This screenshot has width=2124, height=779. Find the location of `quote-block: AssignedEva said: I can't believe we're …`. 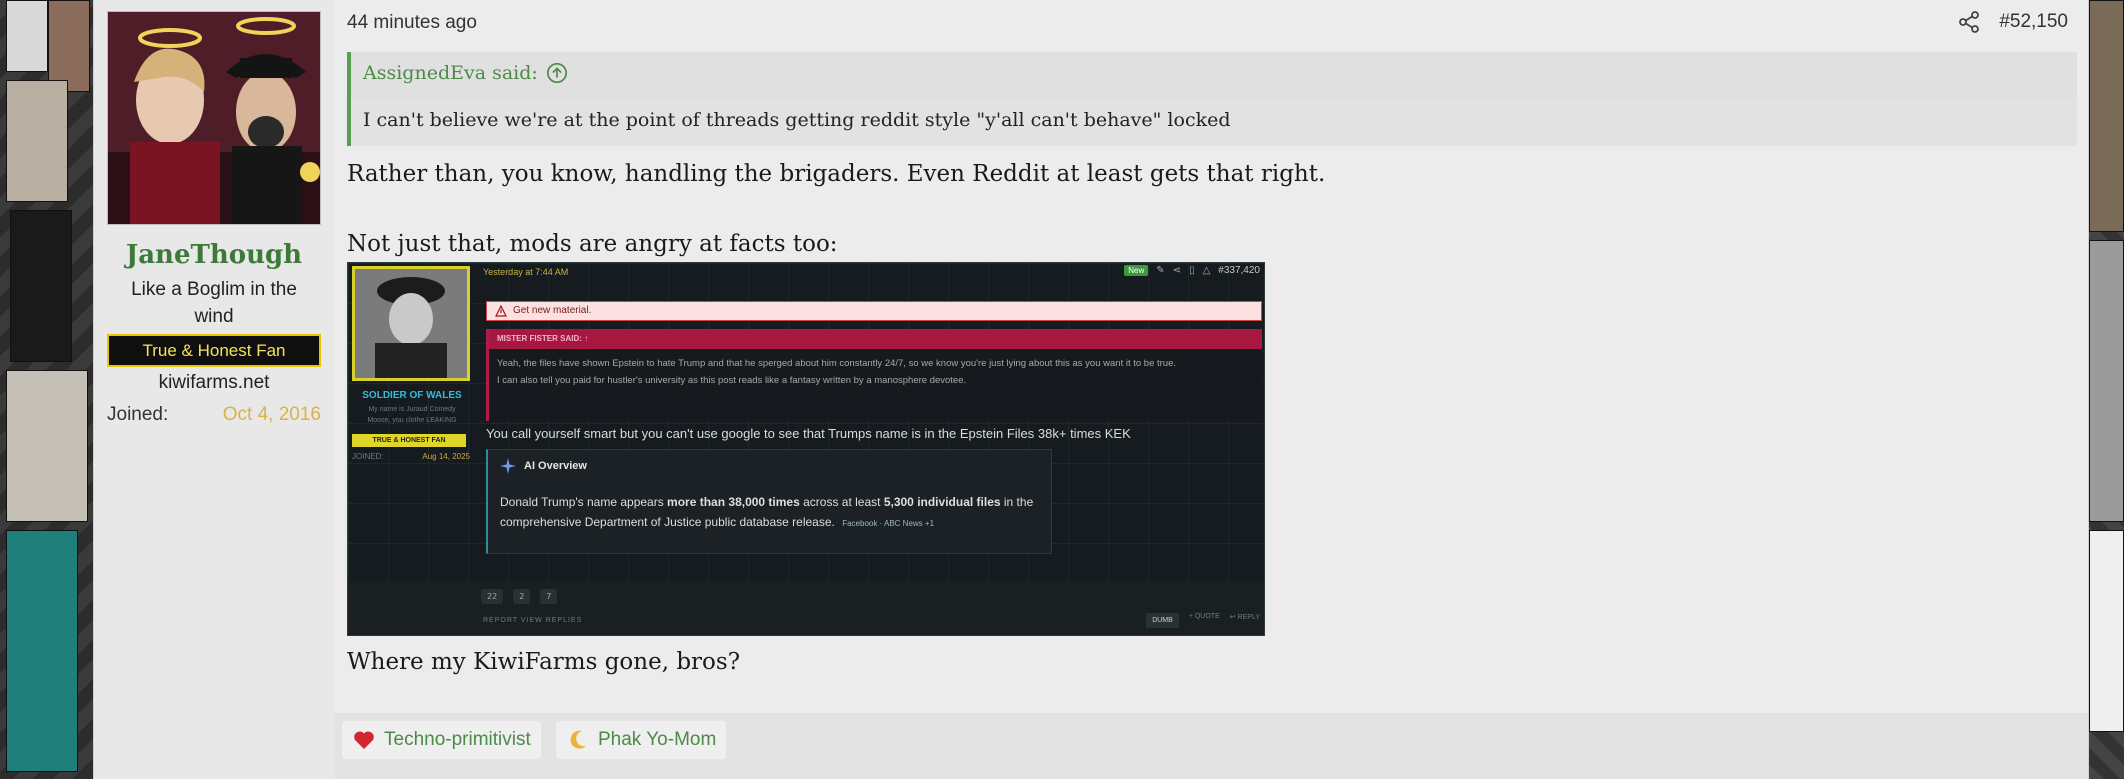

quote-block: AssignedEva said: I can't believe we're … is located at coordinates (1212, 99).